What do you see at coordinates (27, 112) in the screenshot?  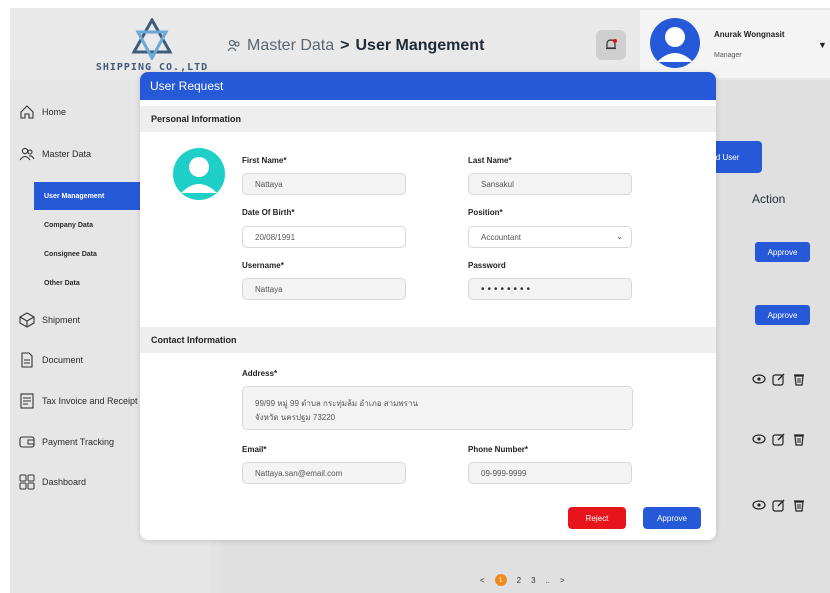 I see `home-icon` at bounding box center [27, 112].